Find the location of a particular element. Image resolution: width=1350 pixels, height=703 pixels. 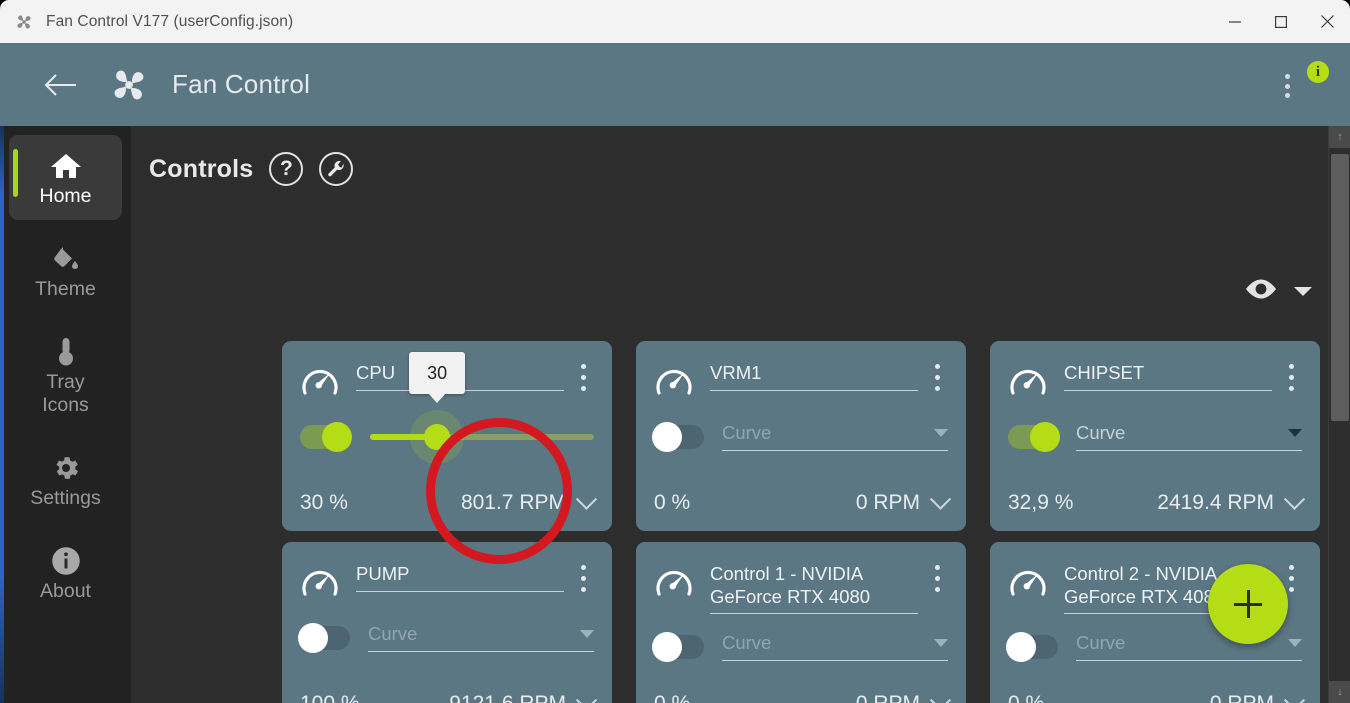

sidebar-item-about: About is located at coordinates (65, 572).